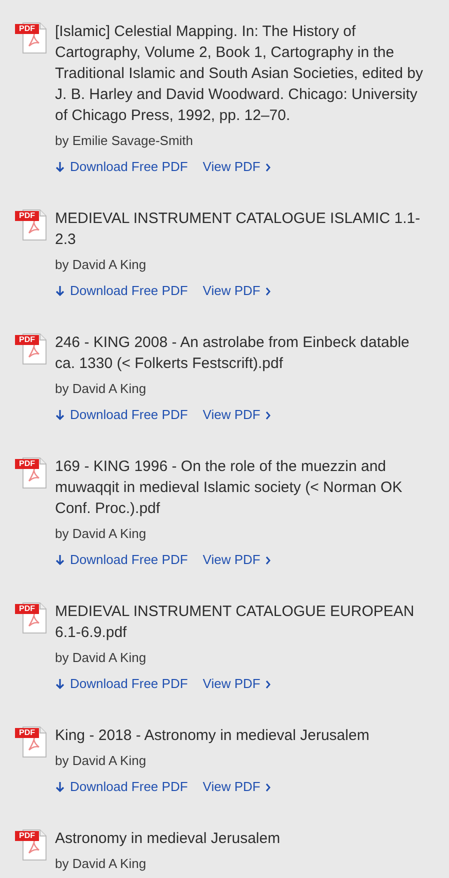 The height and width of the screenshot is (878, 449). I want to click on document-title: [Islamic] Celestial Mapping. In: The History of Cartography, Volume 2, Book 1, Cartography in the Traditional Islamic and South Asian Societies, edited by J. B. Harley and David Woodward. Chicago: University of Chicago Press, 1992, pp. 12–70., so click(241, 73).